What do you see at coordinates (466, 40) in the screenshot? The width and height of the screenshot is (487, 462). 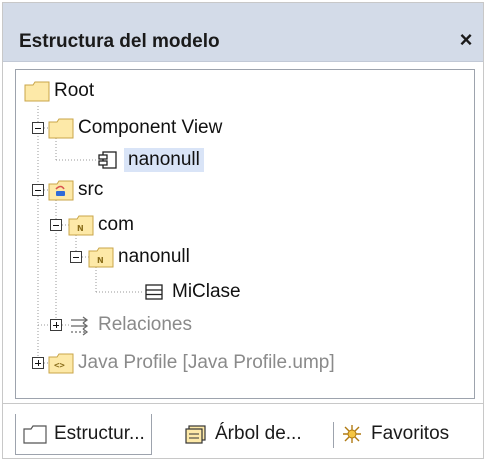 I see `close-button: ×` at bounding box center [466, 40].